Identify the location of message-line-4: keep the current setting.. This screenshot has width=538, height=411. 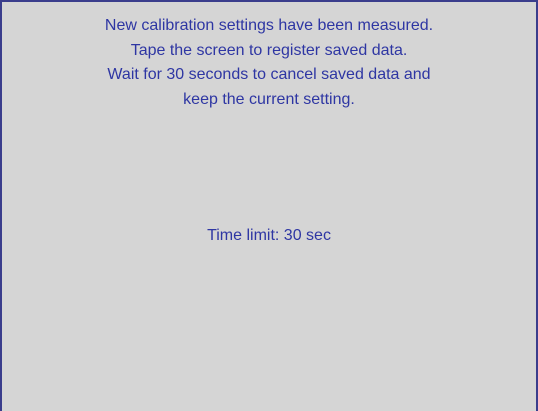
(269, 99).